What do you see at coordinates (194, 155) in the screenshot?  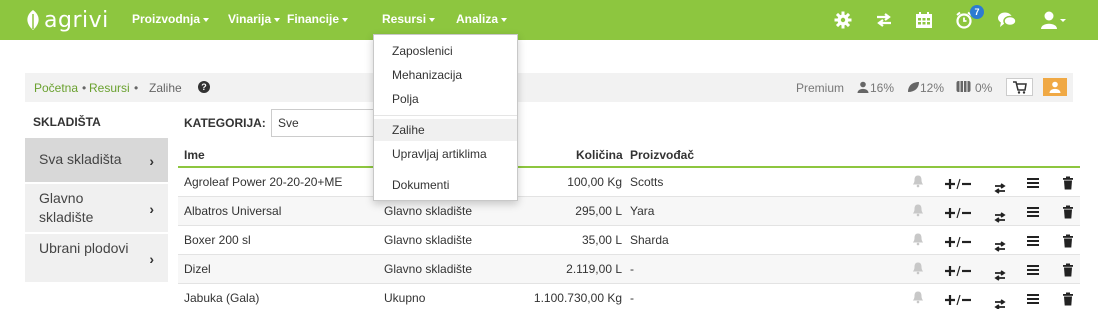 I see `column-header-name: Ime` at bounding box center [194, 155].